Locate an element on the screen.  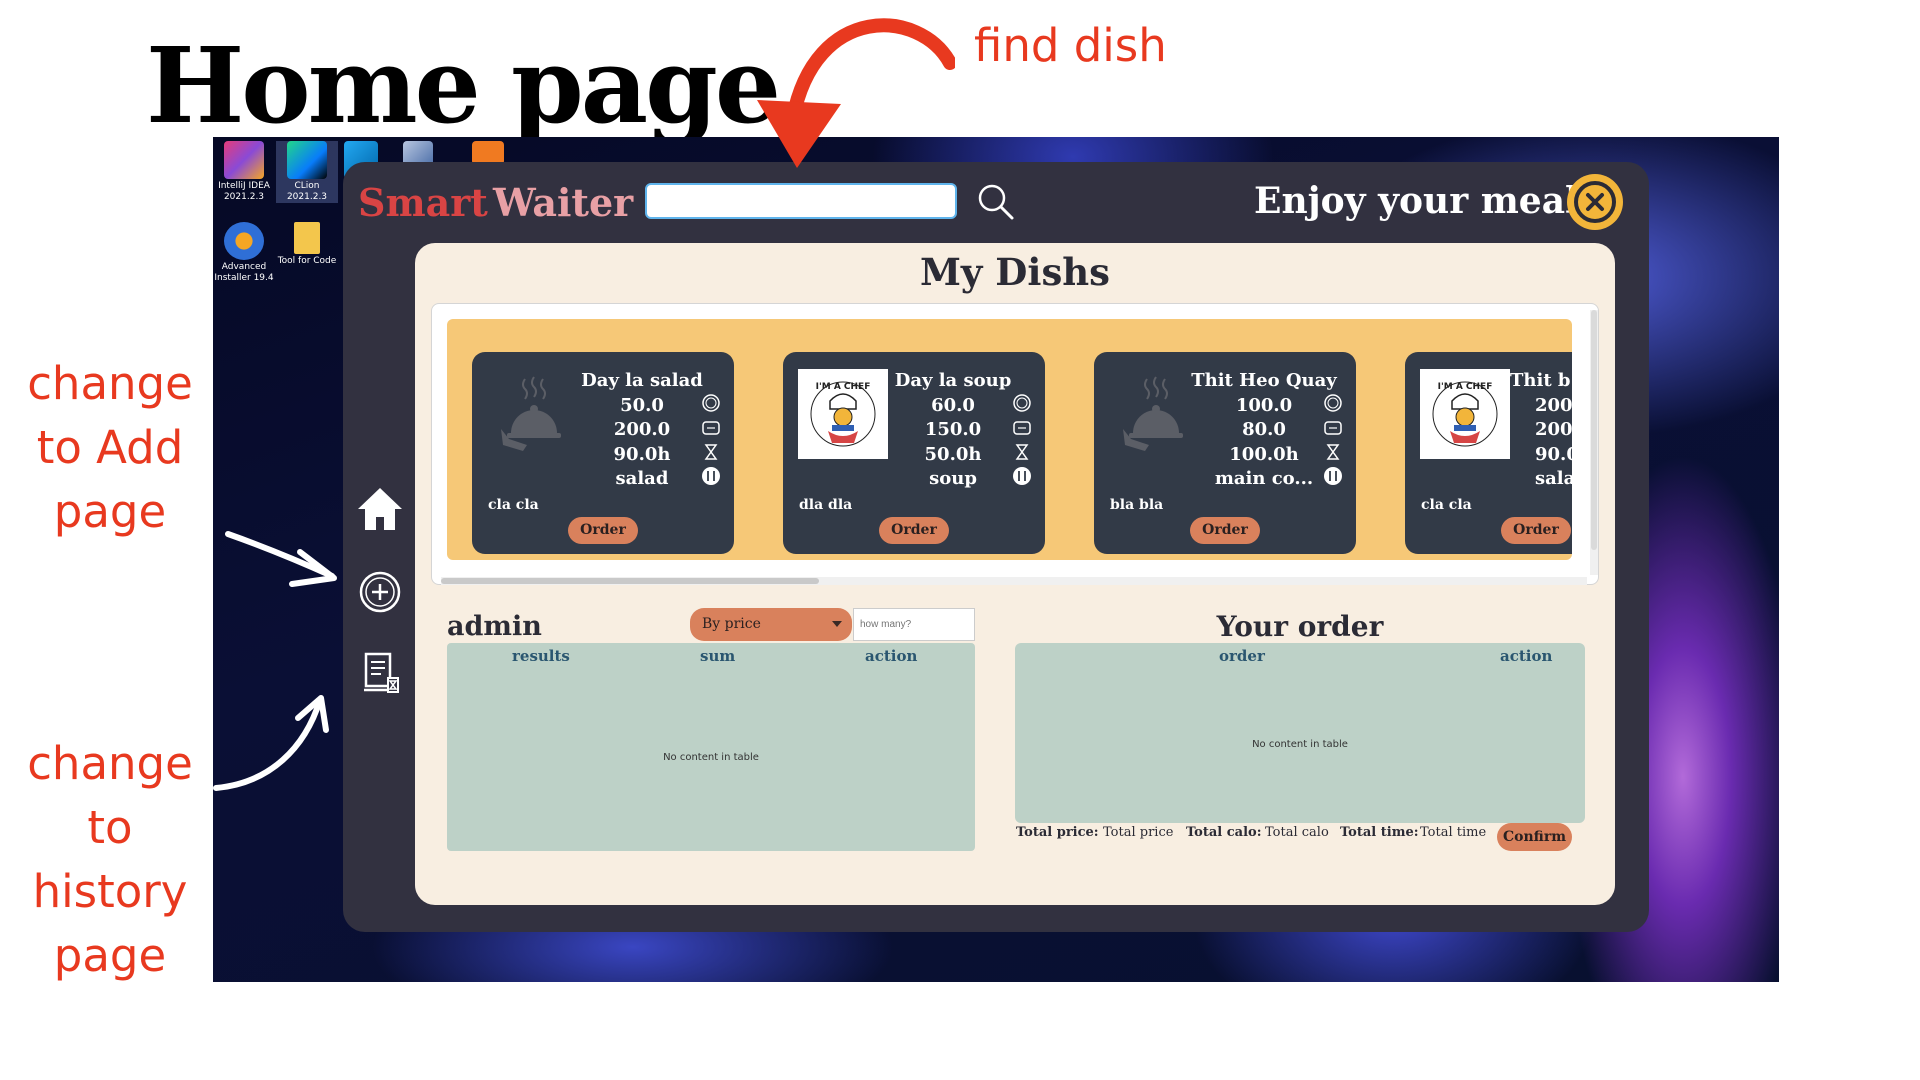
dish-description: dla dla is located at coordinates (826, 505).